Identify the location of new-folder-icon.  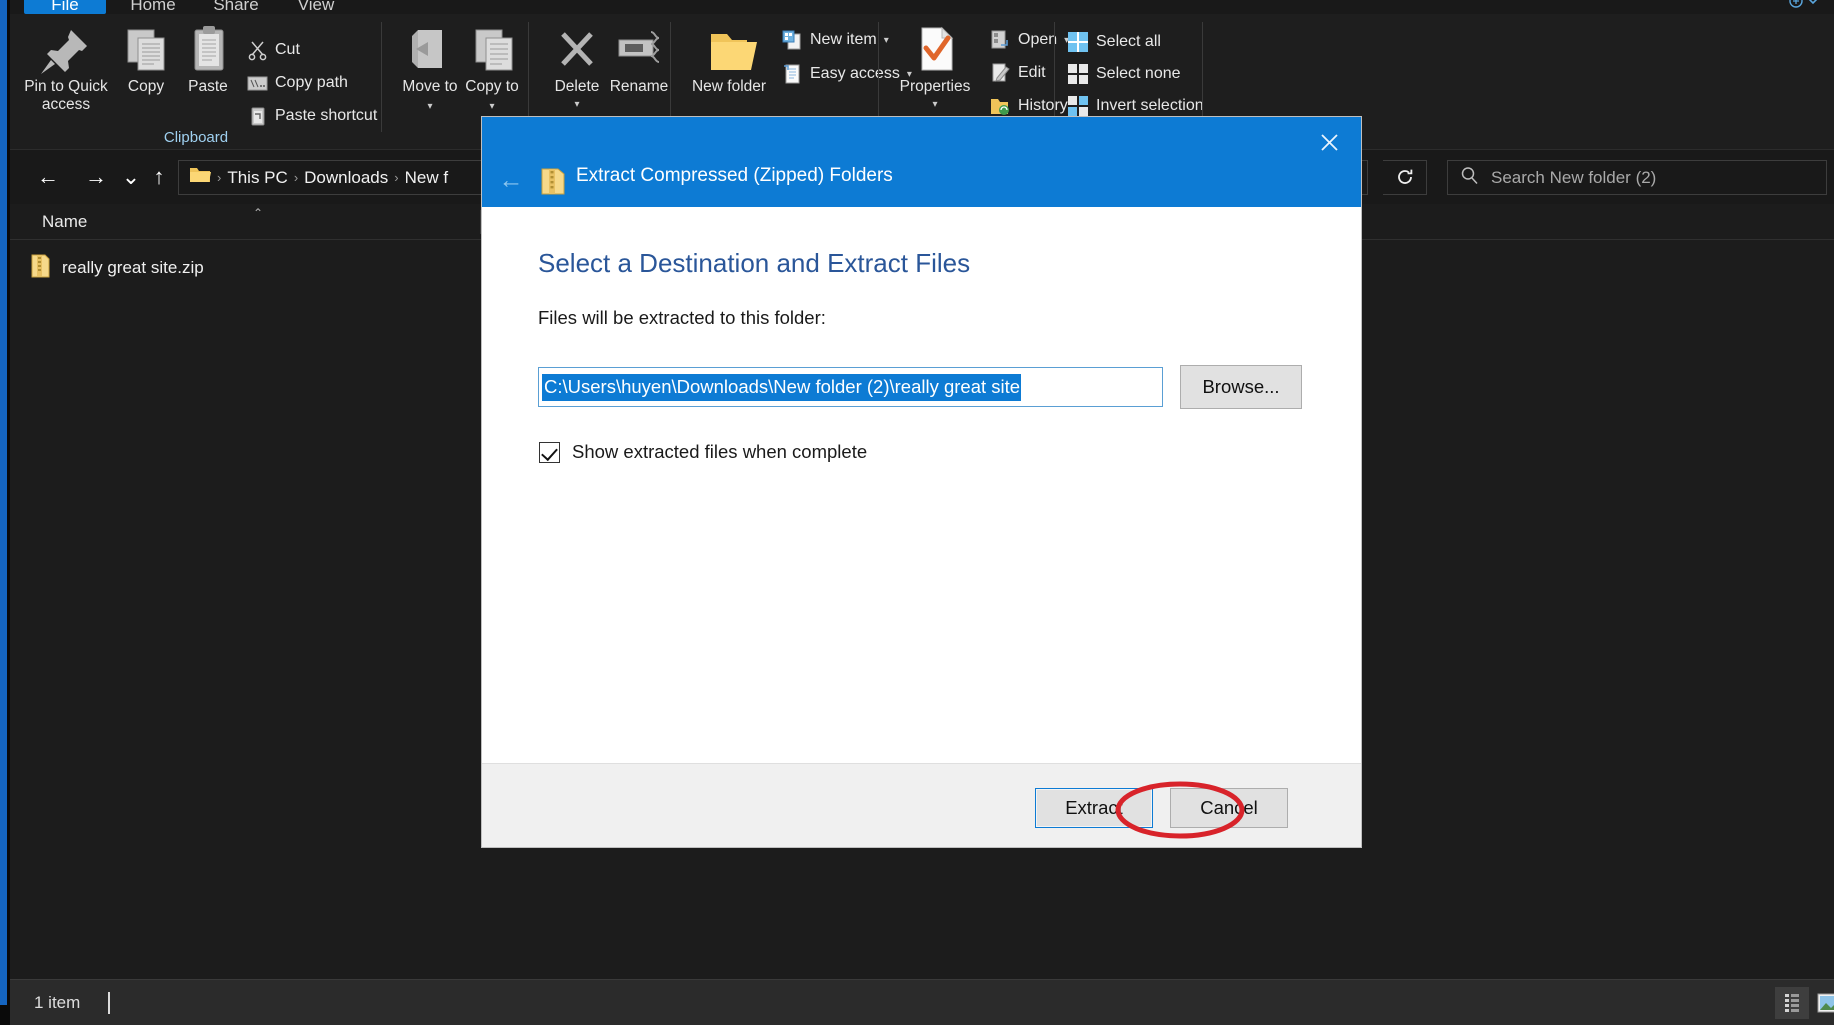
(729, 51).